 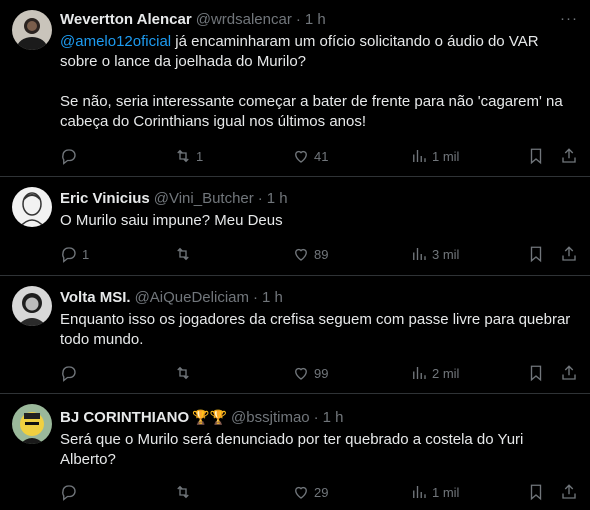 What do you see at coordinates (124, 418) in the screenshot?
I see `display-name: BJ CORINTHIANO` at bounding box center [124, 418].